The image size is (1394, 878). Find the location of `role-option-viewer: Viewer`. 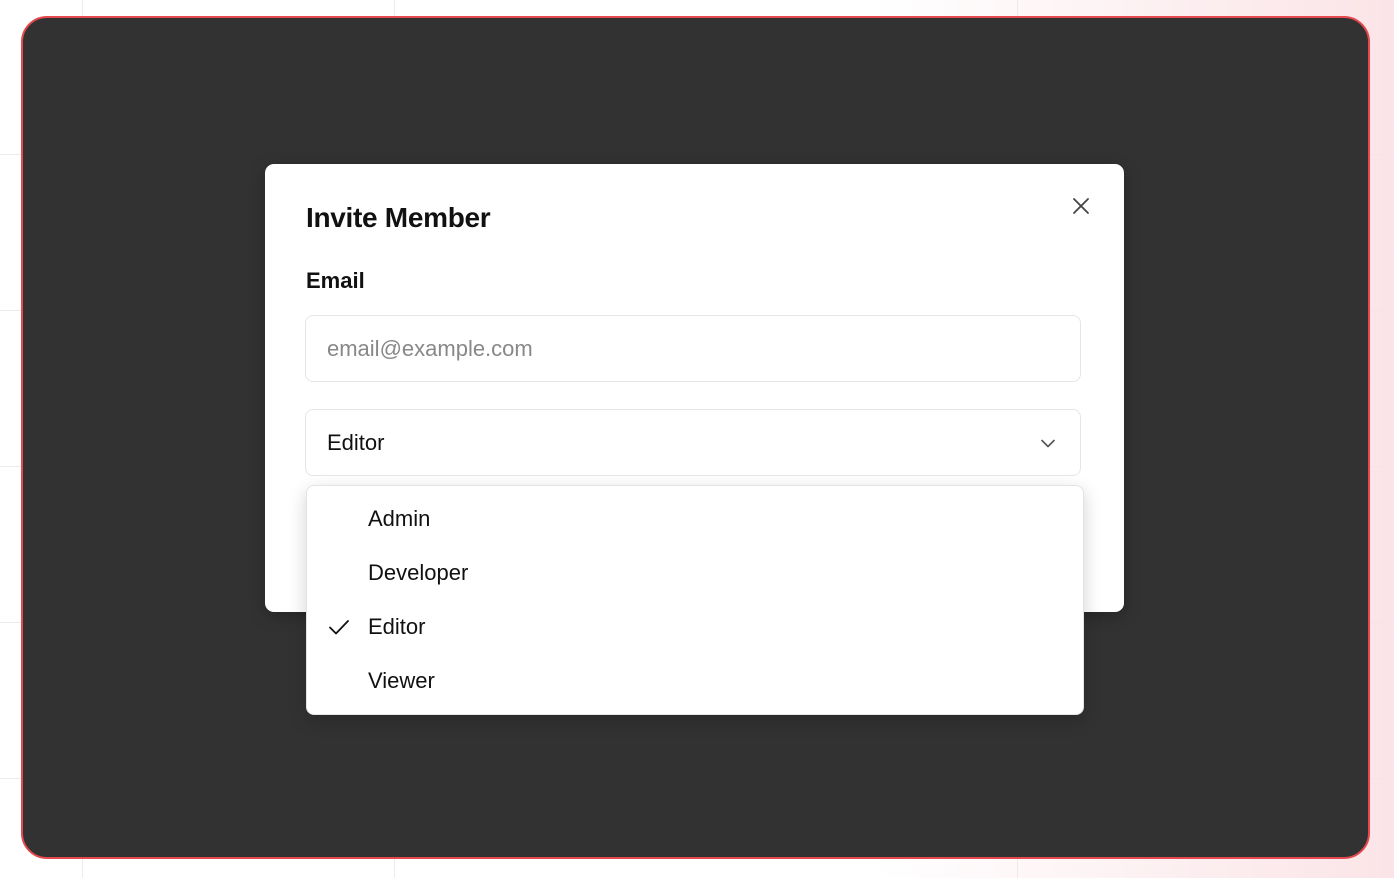

role-option-viewer: Viewer is located at coordinates (695, 681).